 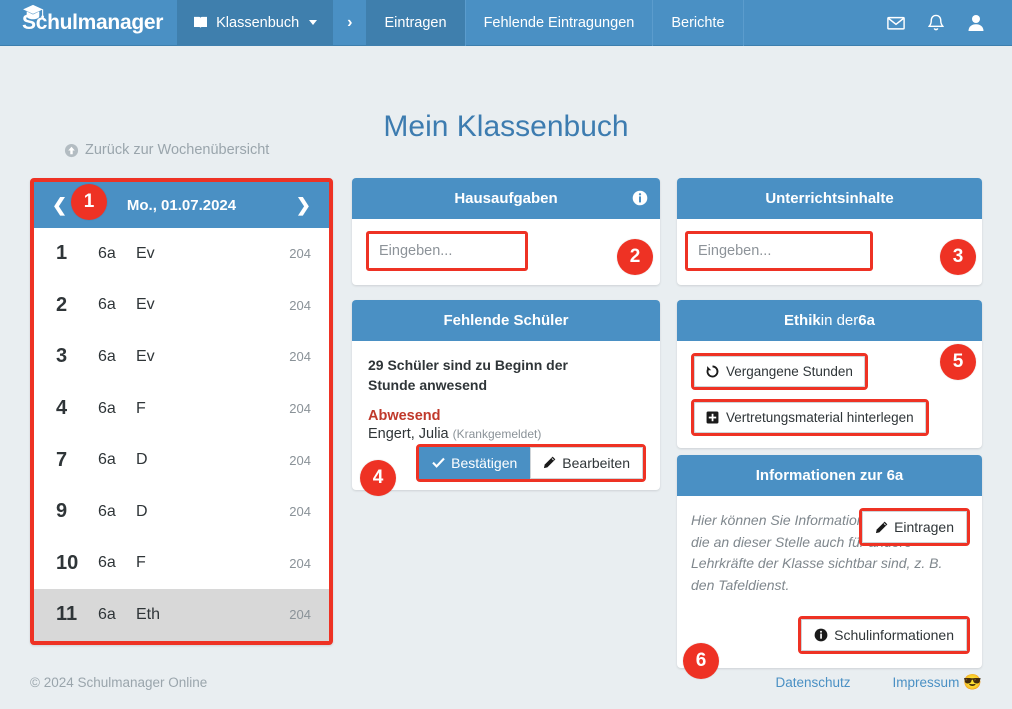 I want to click on annotation-badge-1: 1, so click(x=89, y=202).